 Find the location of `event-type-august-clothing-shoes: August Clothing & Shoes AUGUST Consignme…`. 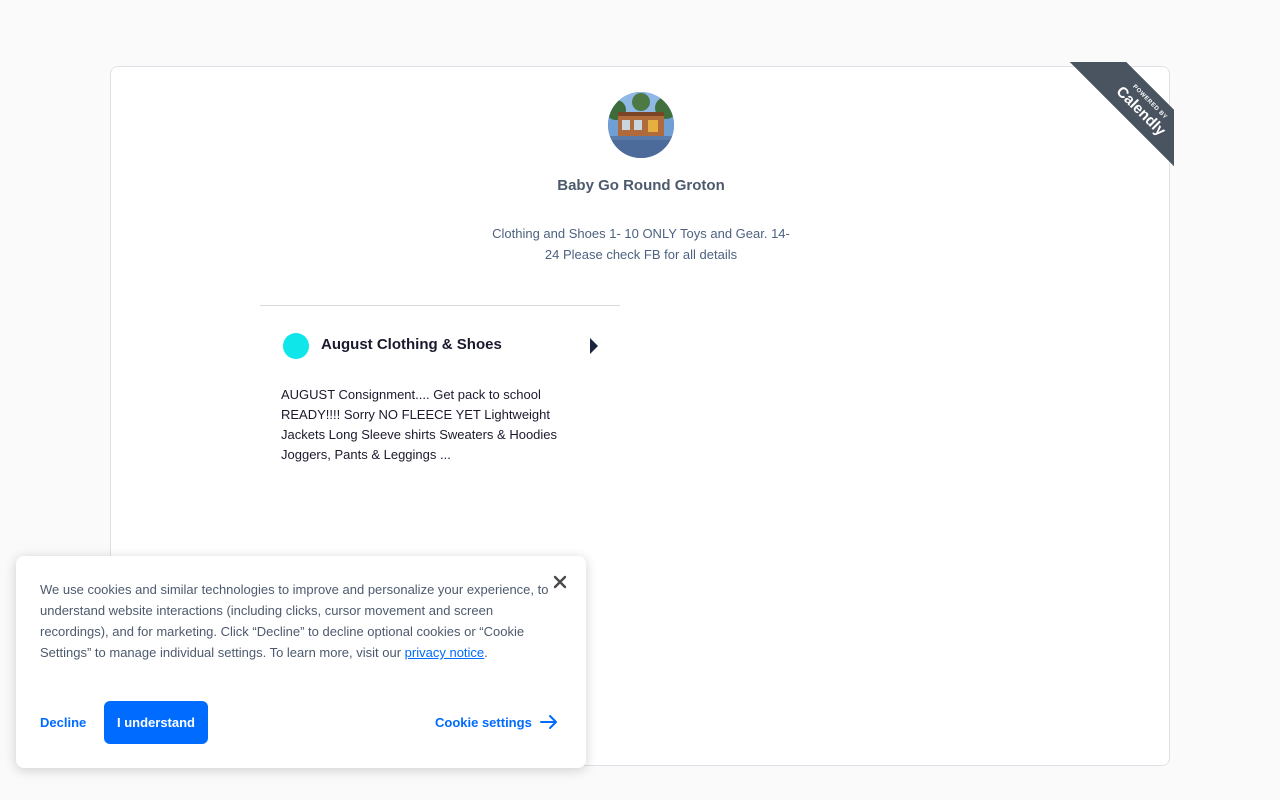

event-type-august-clothing-shoes: August Clothing & Shoes AUGUST Consignme… is located at coordinates (440, 399).